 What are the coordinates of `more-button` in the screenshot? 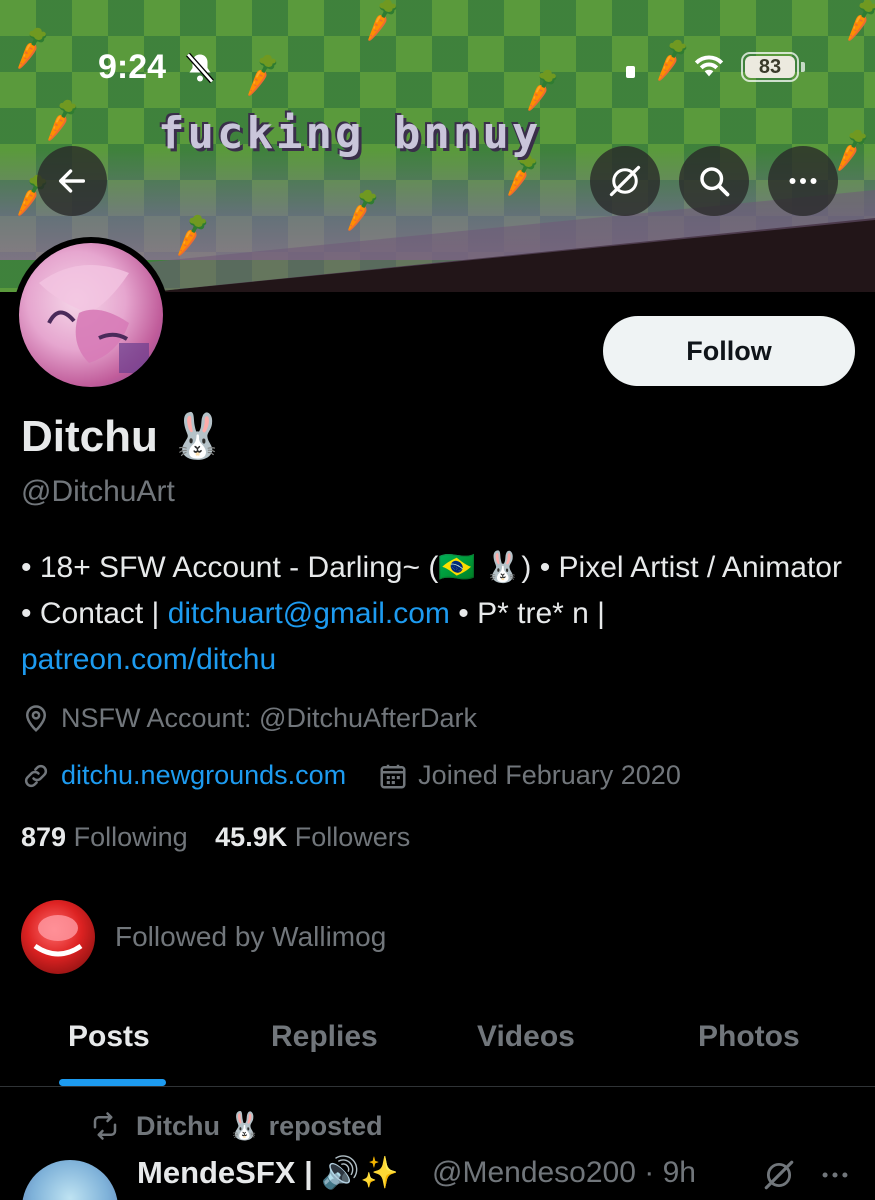 It's located at (803, 181).